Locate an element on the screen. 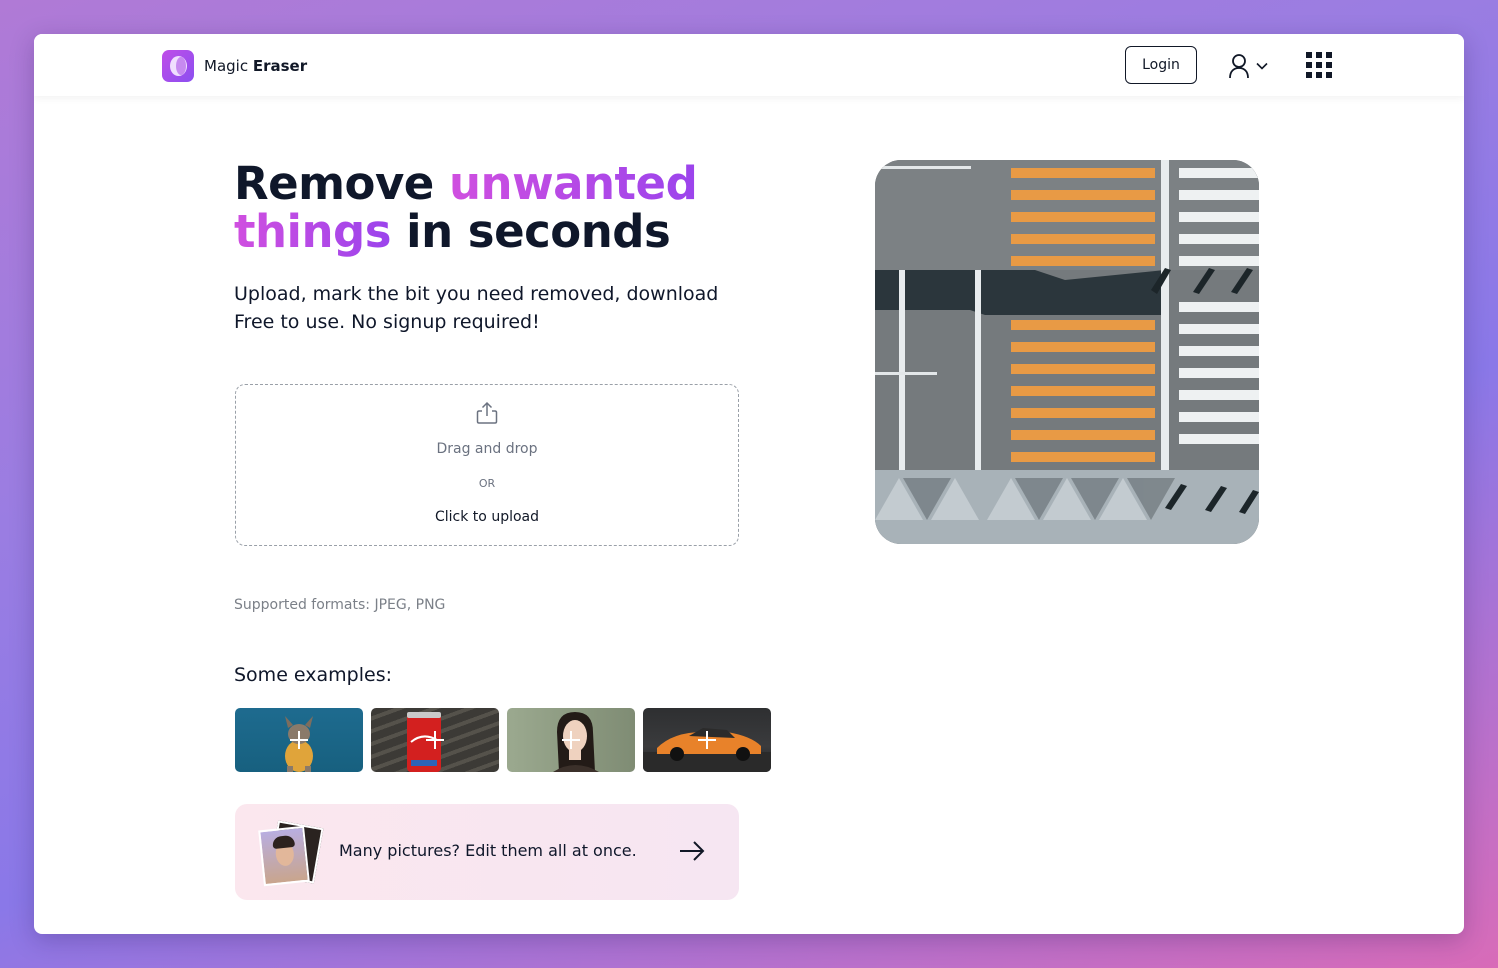 Image resolution: width=1498 pixels, height=968 pixels. brand-logo: Magic Eraser is located at coordinates (234, 66).